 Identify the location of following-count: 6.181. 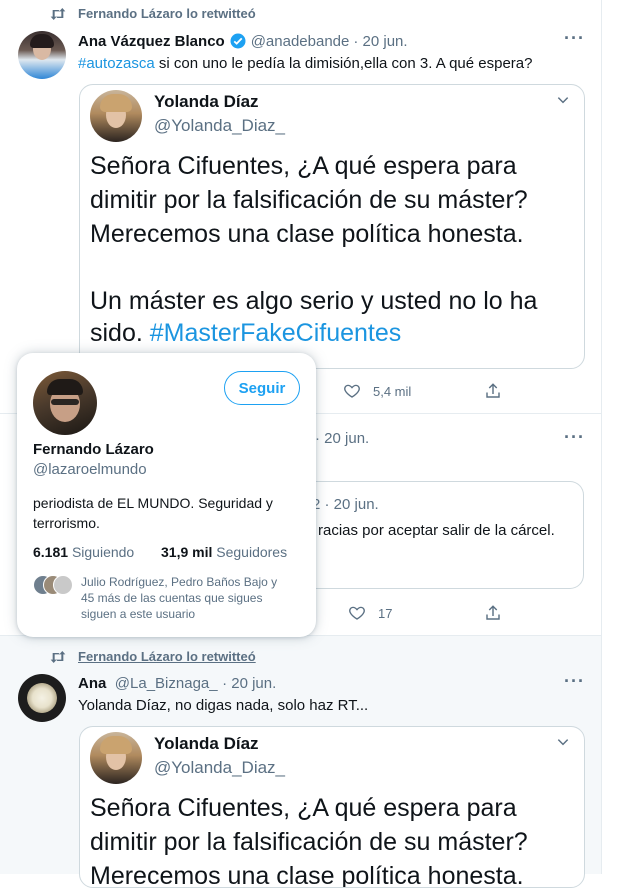
(51, 552).